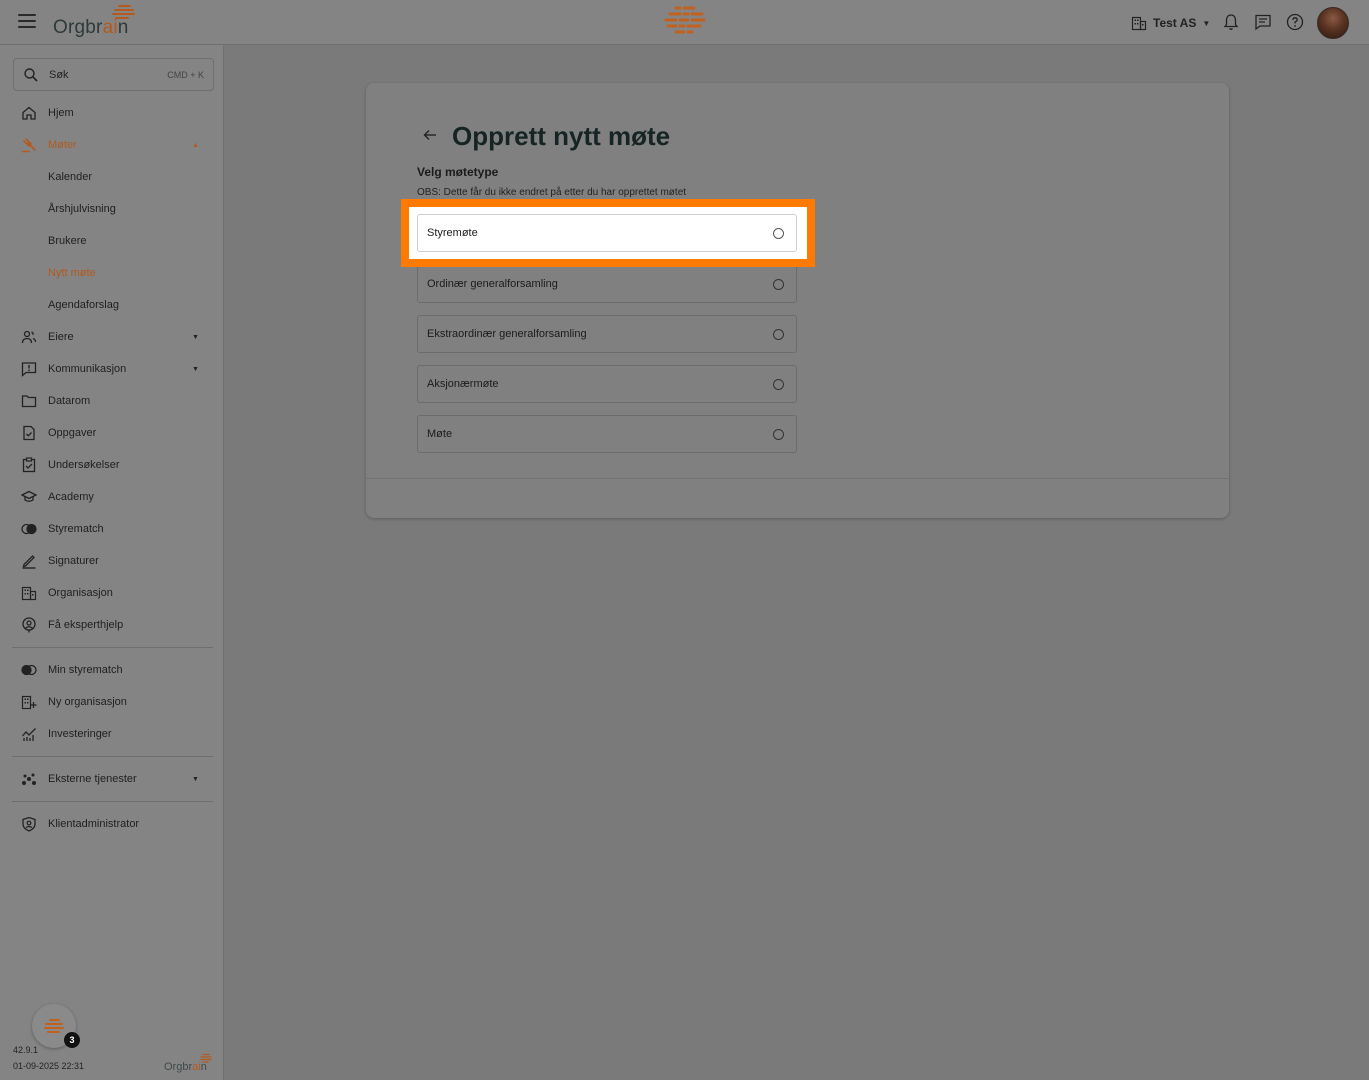  What do you see at coordinates (61, 337) in the screenshot?
I see `sidebar-item-label: Eiere` at bounding box center [61, 337].